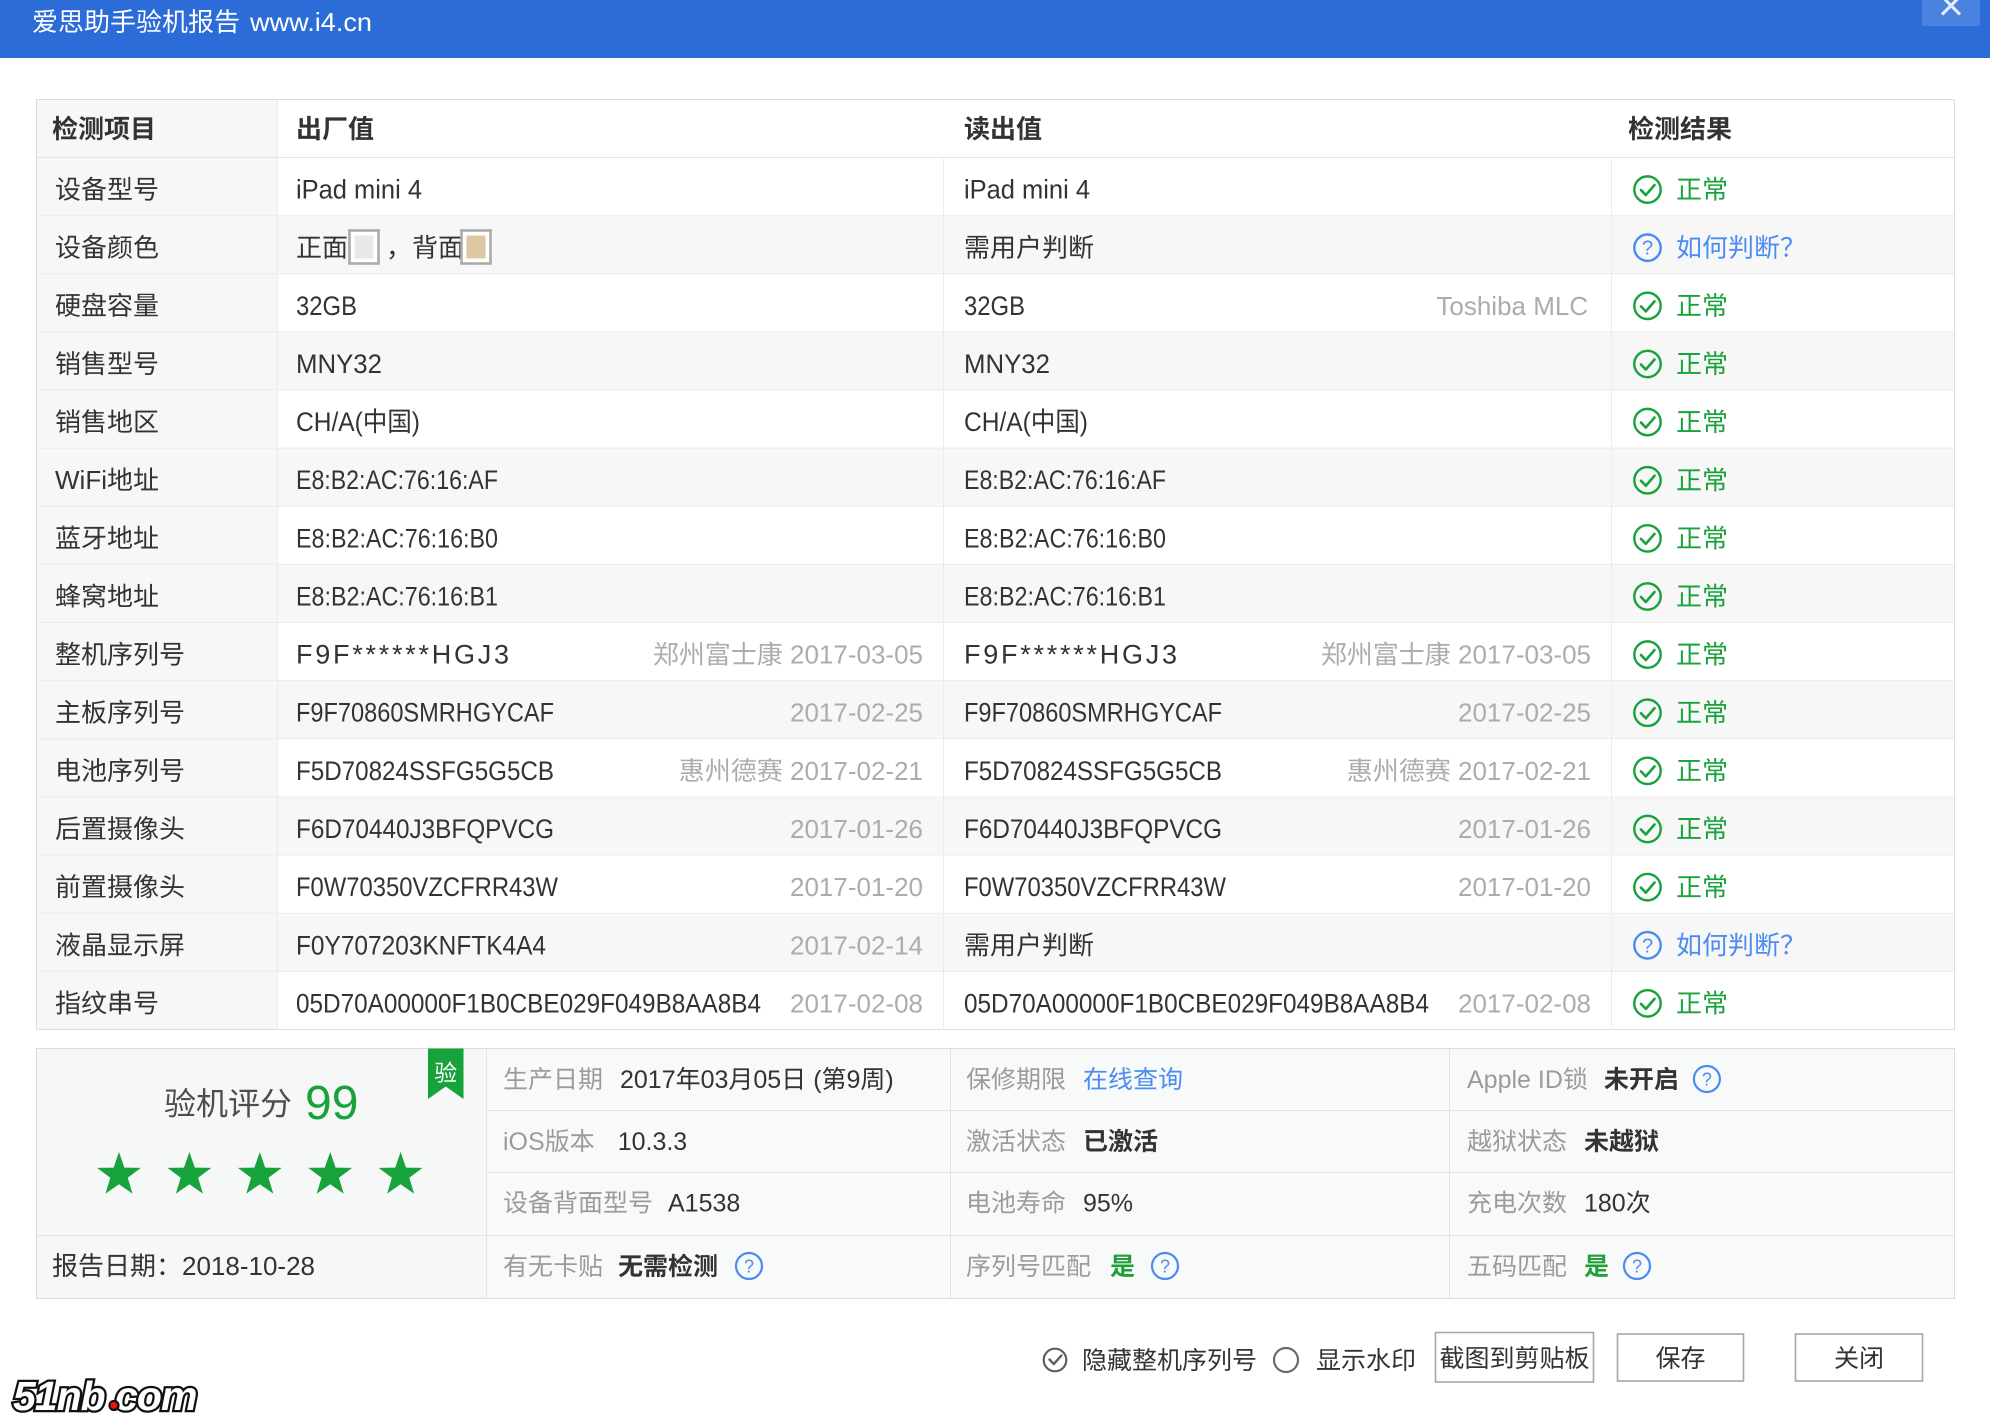 The image size is (1990, 1418). What do you see at coordinates (1512, 306) in the screenshot?
I see `svg-text: Toshiba MLC` at bounding box center [1512, 306].